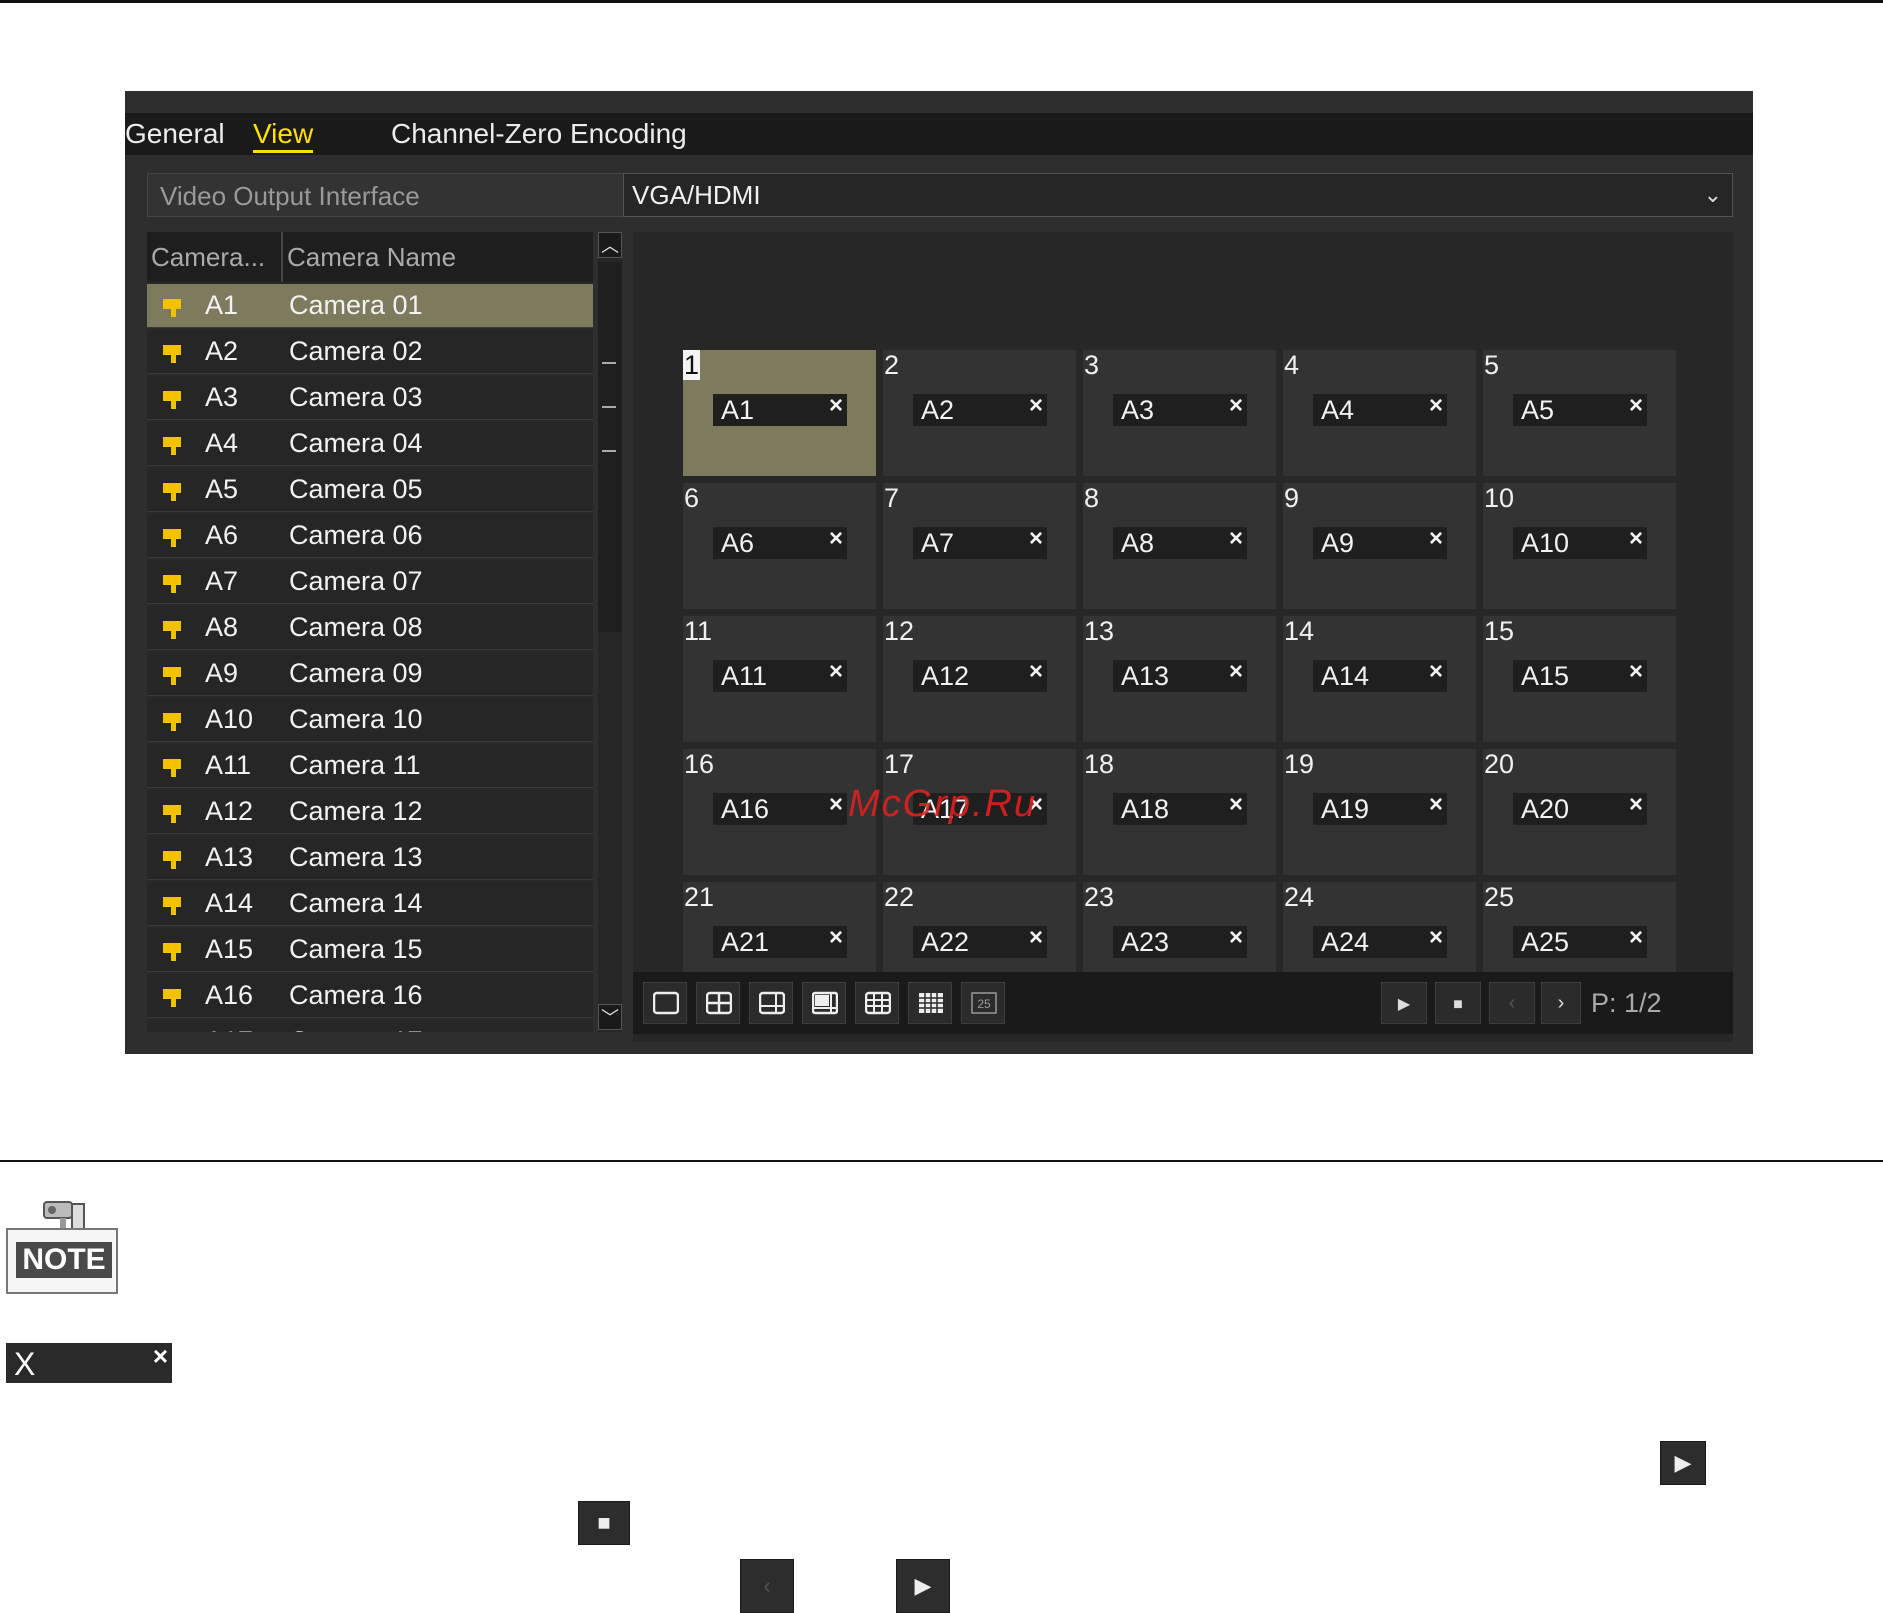 This screenshot has height=1613, width=1883. I want to click on next-button-sample: ▶, so click(923, 1586).